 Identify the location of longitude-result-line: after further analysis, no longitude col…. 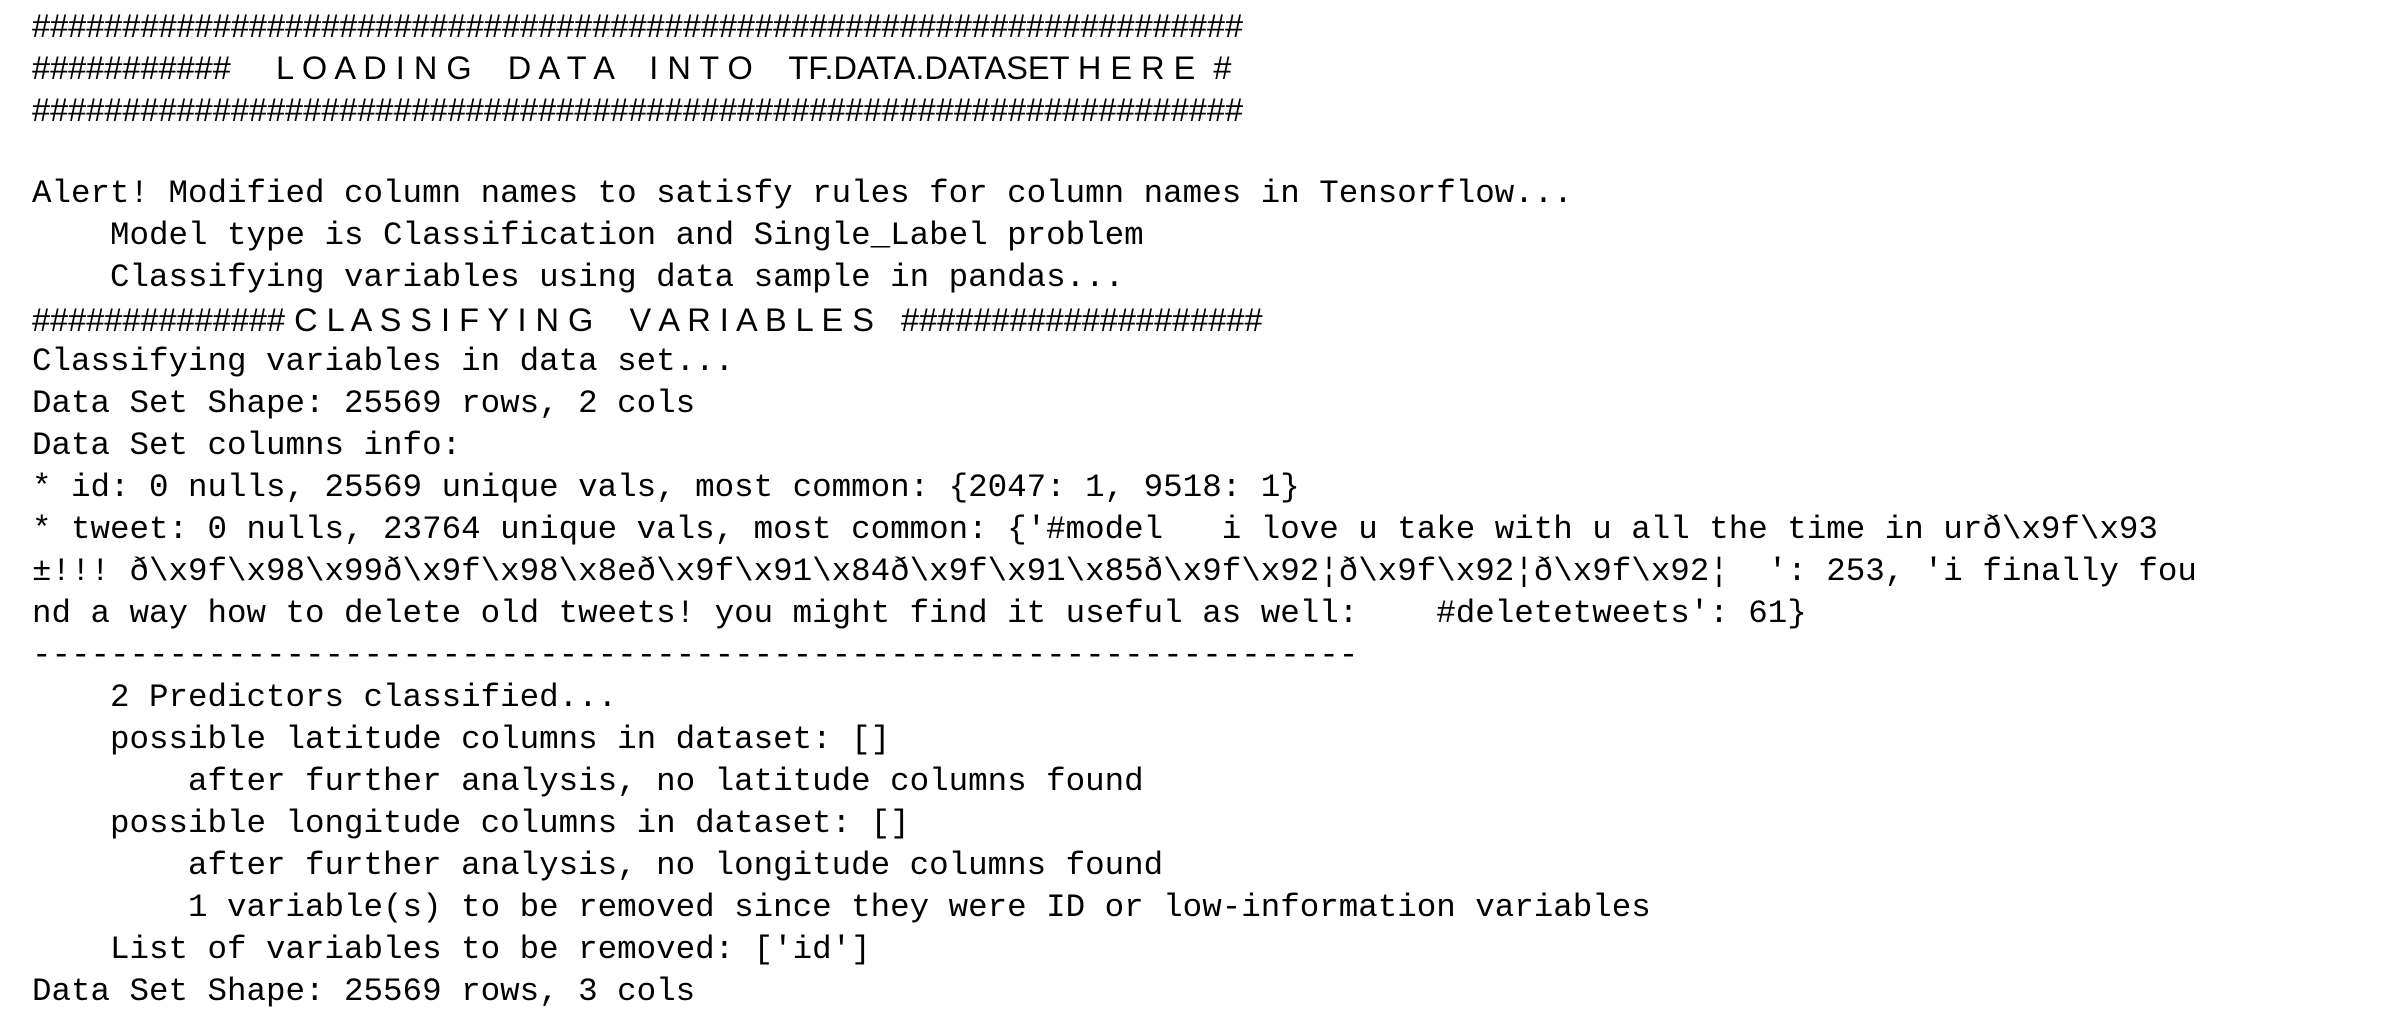
(598, 865).